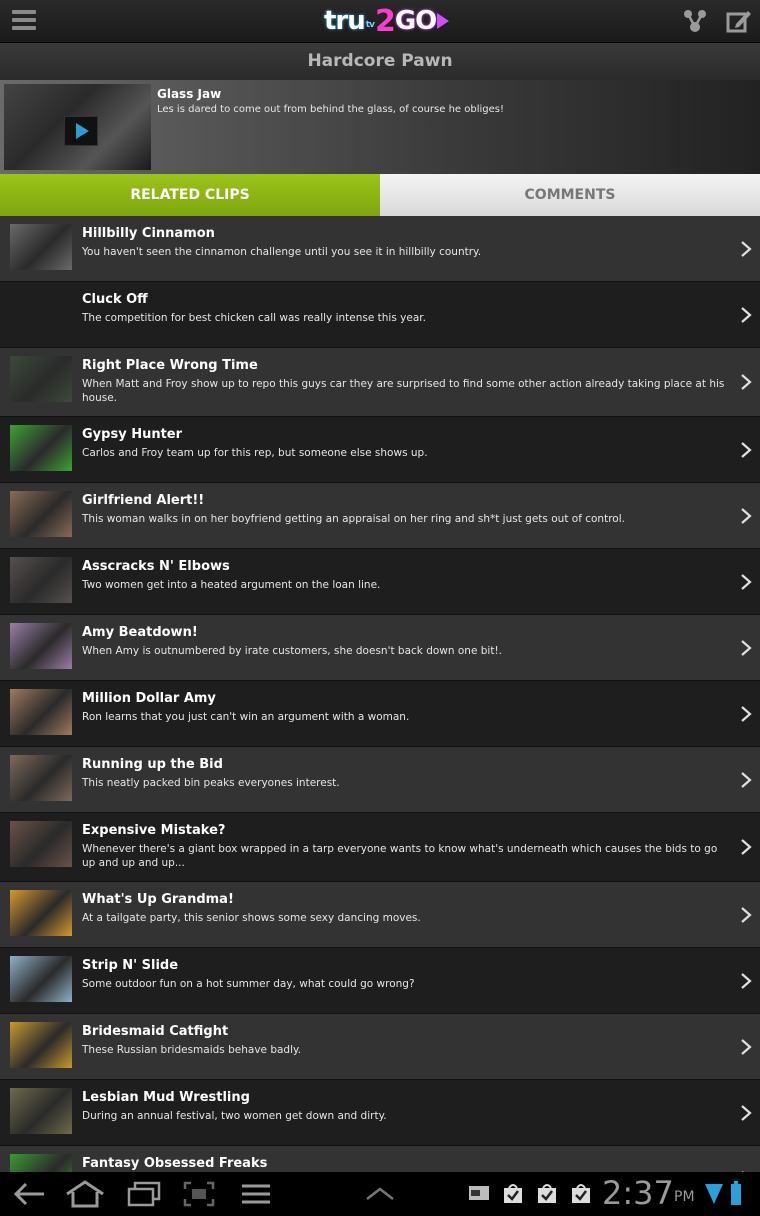  I want to click on clip-title: Gypsy Hunter, so click(132, 434).